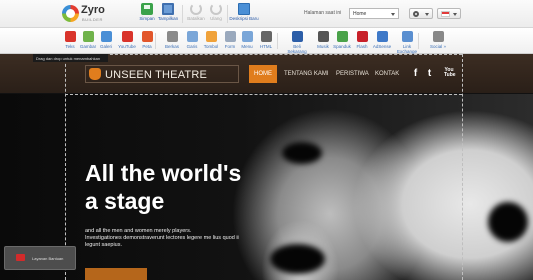  Describe the element at coordinates (244, 9) in the screenshot. I see `site-icon` at that location.